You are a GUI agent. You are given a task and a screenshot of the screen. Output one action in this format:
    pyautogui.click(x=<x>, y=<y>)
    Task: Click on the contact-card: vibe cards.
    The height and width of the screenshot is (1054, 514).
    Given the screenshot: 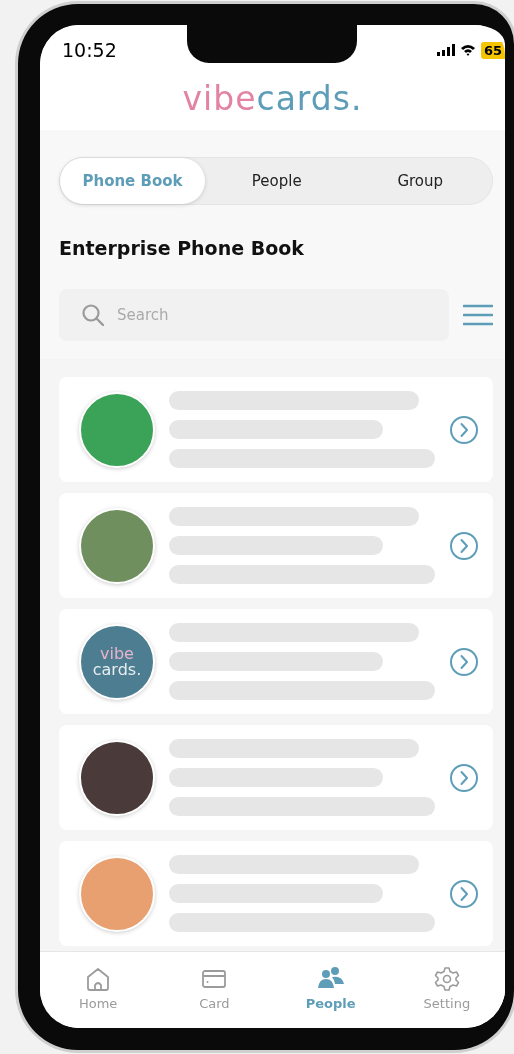 What is the action you would take?
    pyautogui.click(x=276, y=661)
    